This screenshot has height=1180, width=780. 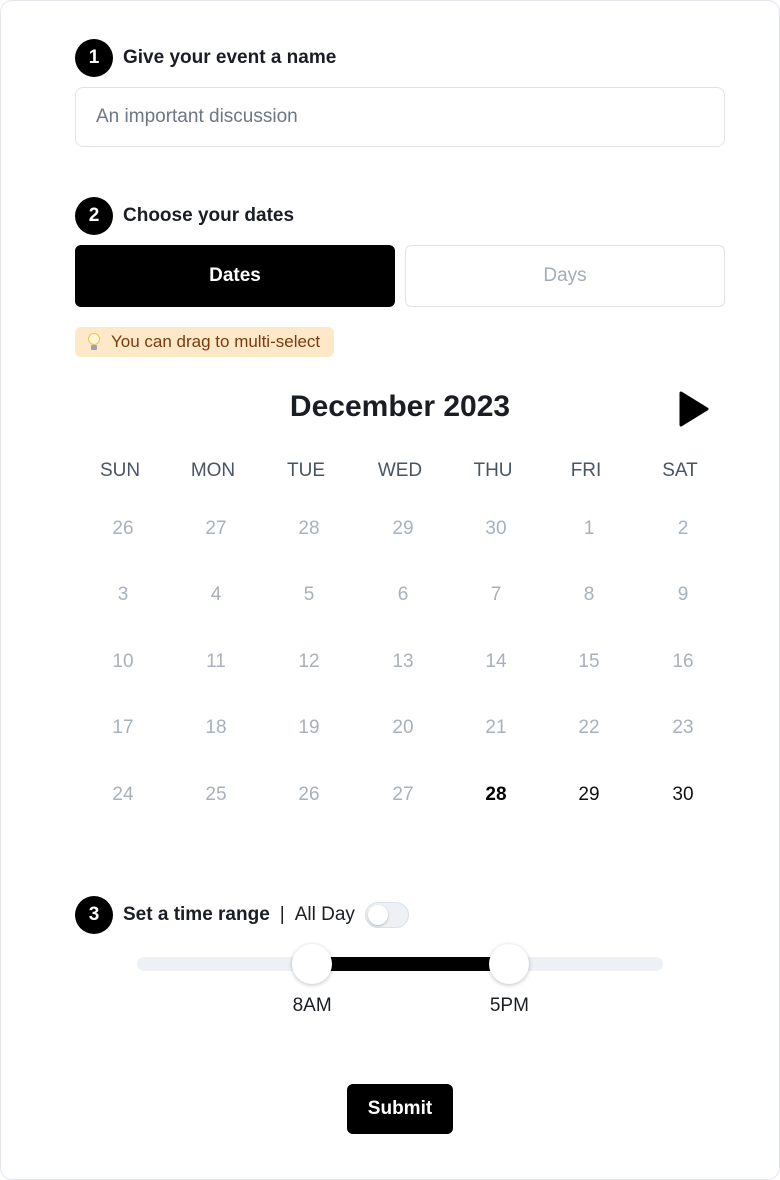 I want to click on weekday-thu: THU, so click(x=493, y=470).